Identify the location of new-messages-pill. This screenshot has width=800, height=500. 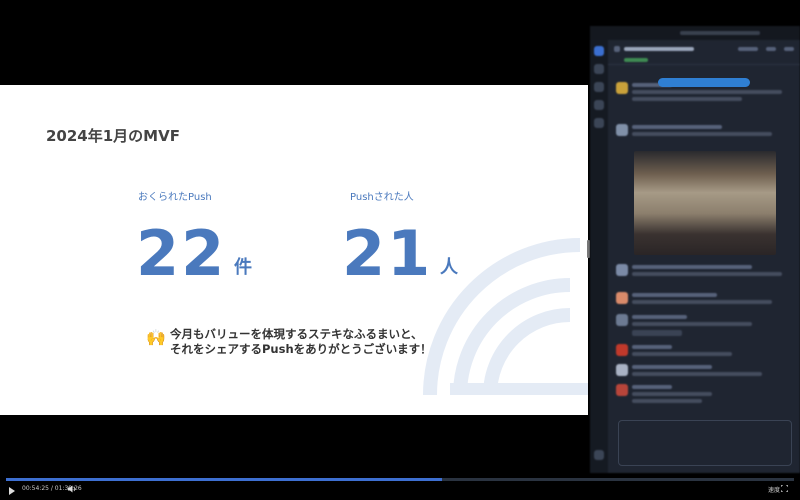
(704, 82).